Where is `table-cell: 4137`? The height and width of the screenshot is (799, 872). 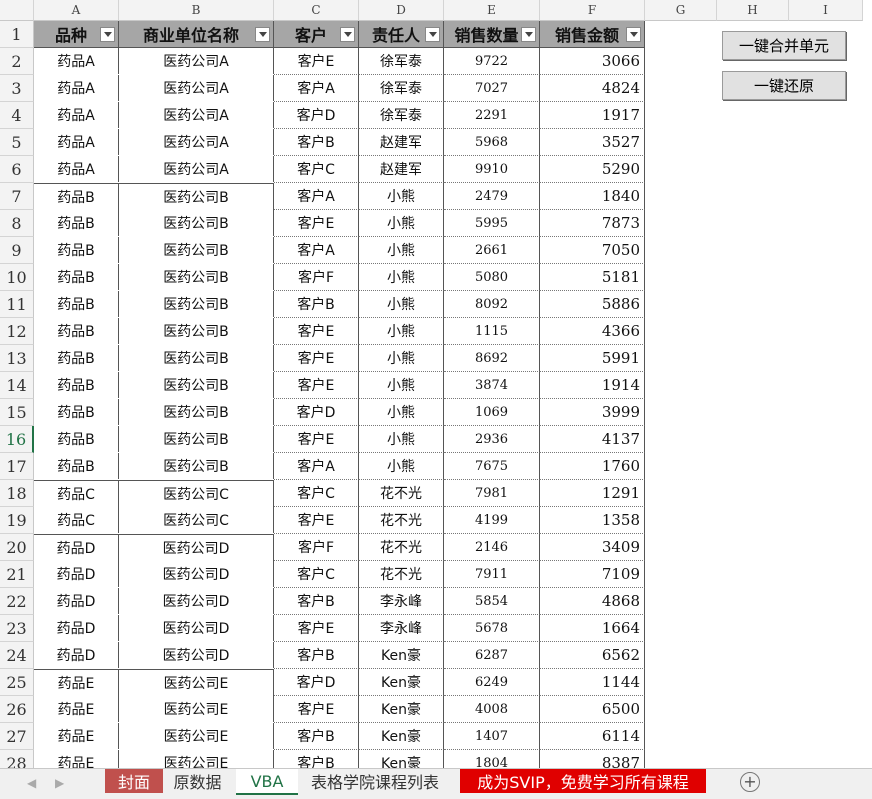
table-cell: 4137 is located at coordinates (592, 439).